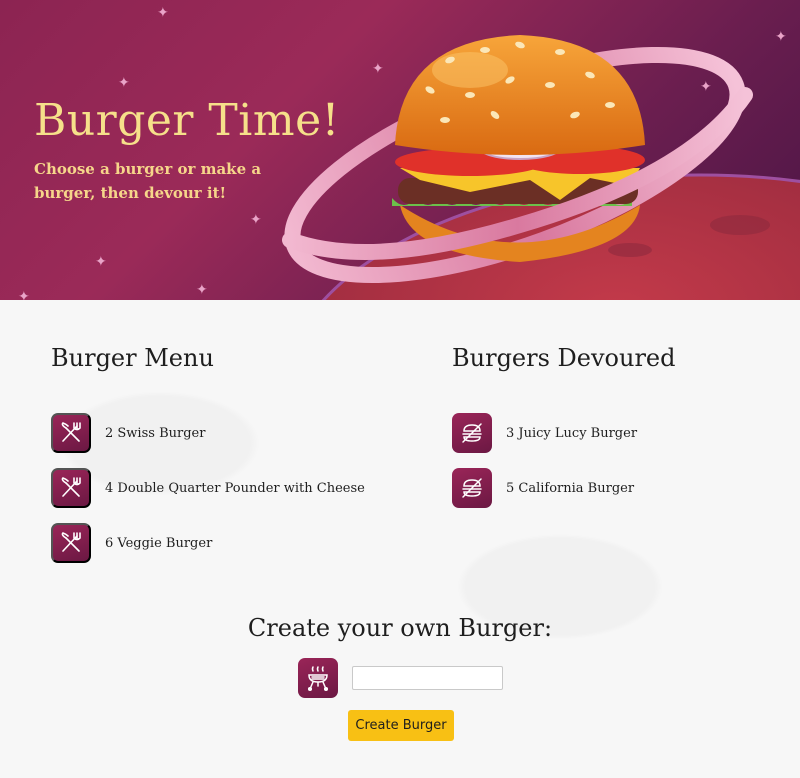  Describe the element at coordinates (400, 628) in the screenshot. I see `create-burger-heading: Create your own Burger:` at that location.